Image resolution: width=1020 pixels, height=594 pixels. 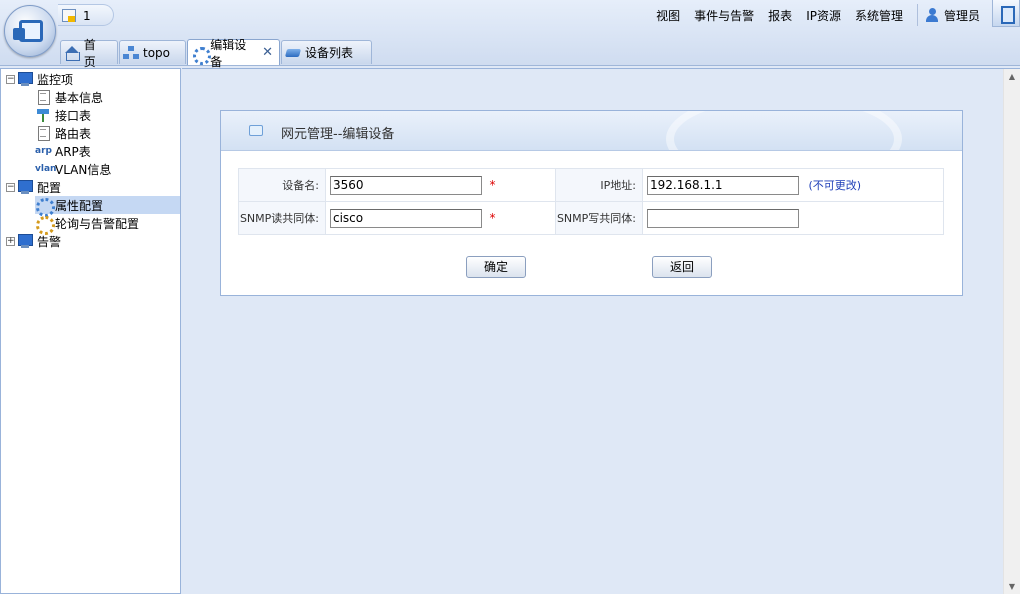 I want to click on poll-alarm-icon, so click(x=45, y=225).